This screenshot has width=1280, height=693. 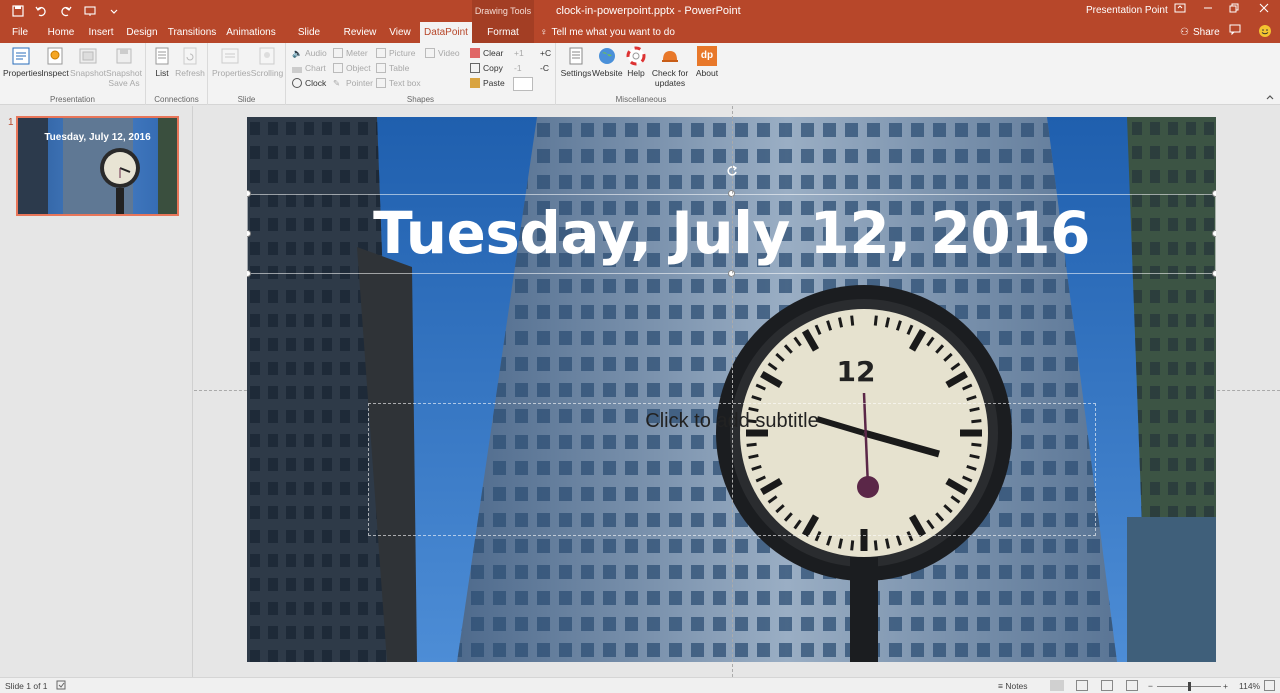 What do you see at coordinates (607, 62) in the screenshot?
I see `website-button: Website` at bounding box center [607, 62].